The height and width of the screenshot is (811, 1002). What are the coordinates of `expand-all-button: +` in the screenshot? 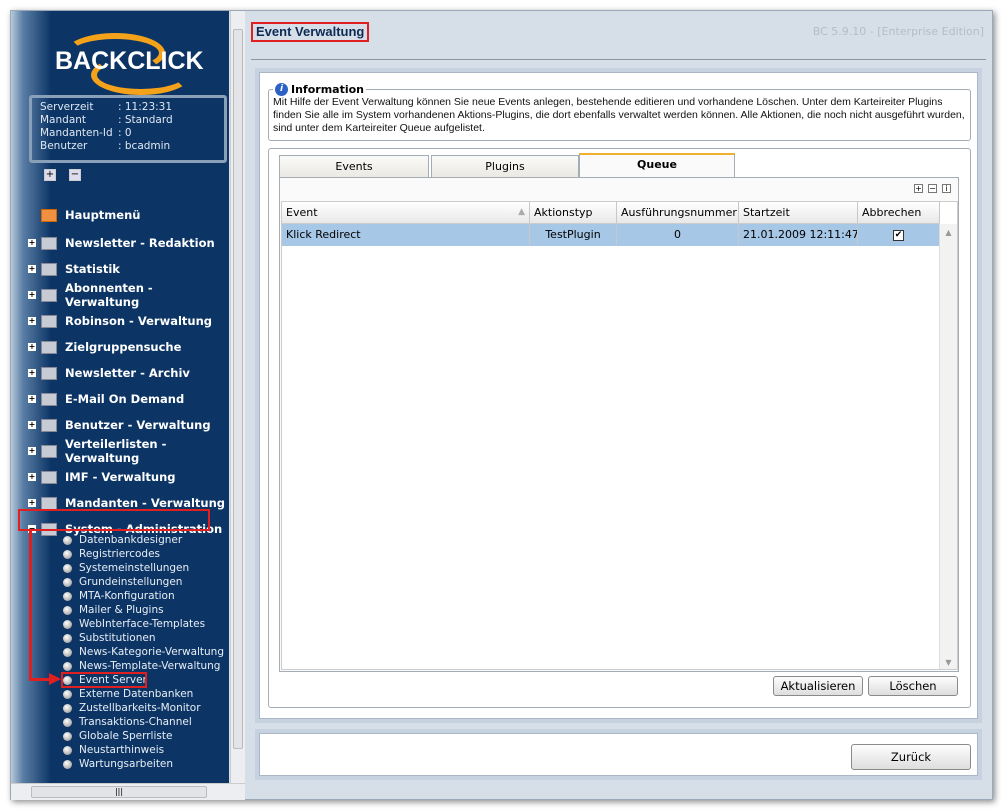 It's located at (50, 175).